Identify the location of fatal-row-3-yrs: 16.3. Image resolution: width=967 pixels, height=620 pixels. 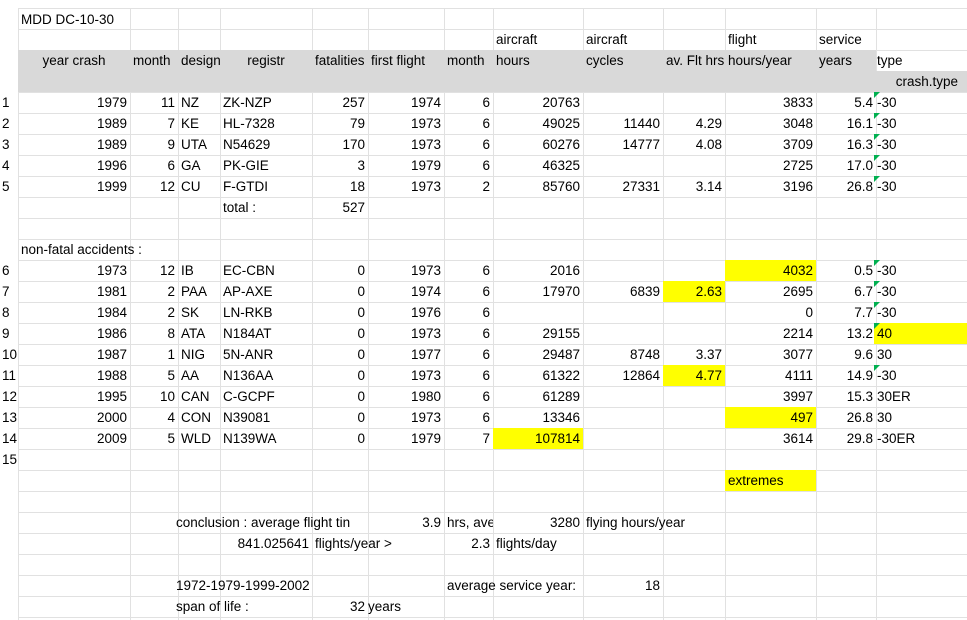
(846, 144).